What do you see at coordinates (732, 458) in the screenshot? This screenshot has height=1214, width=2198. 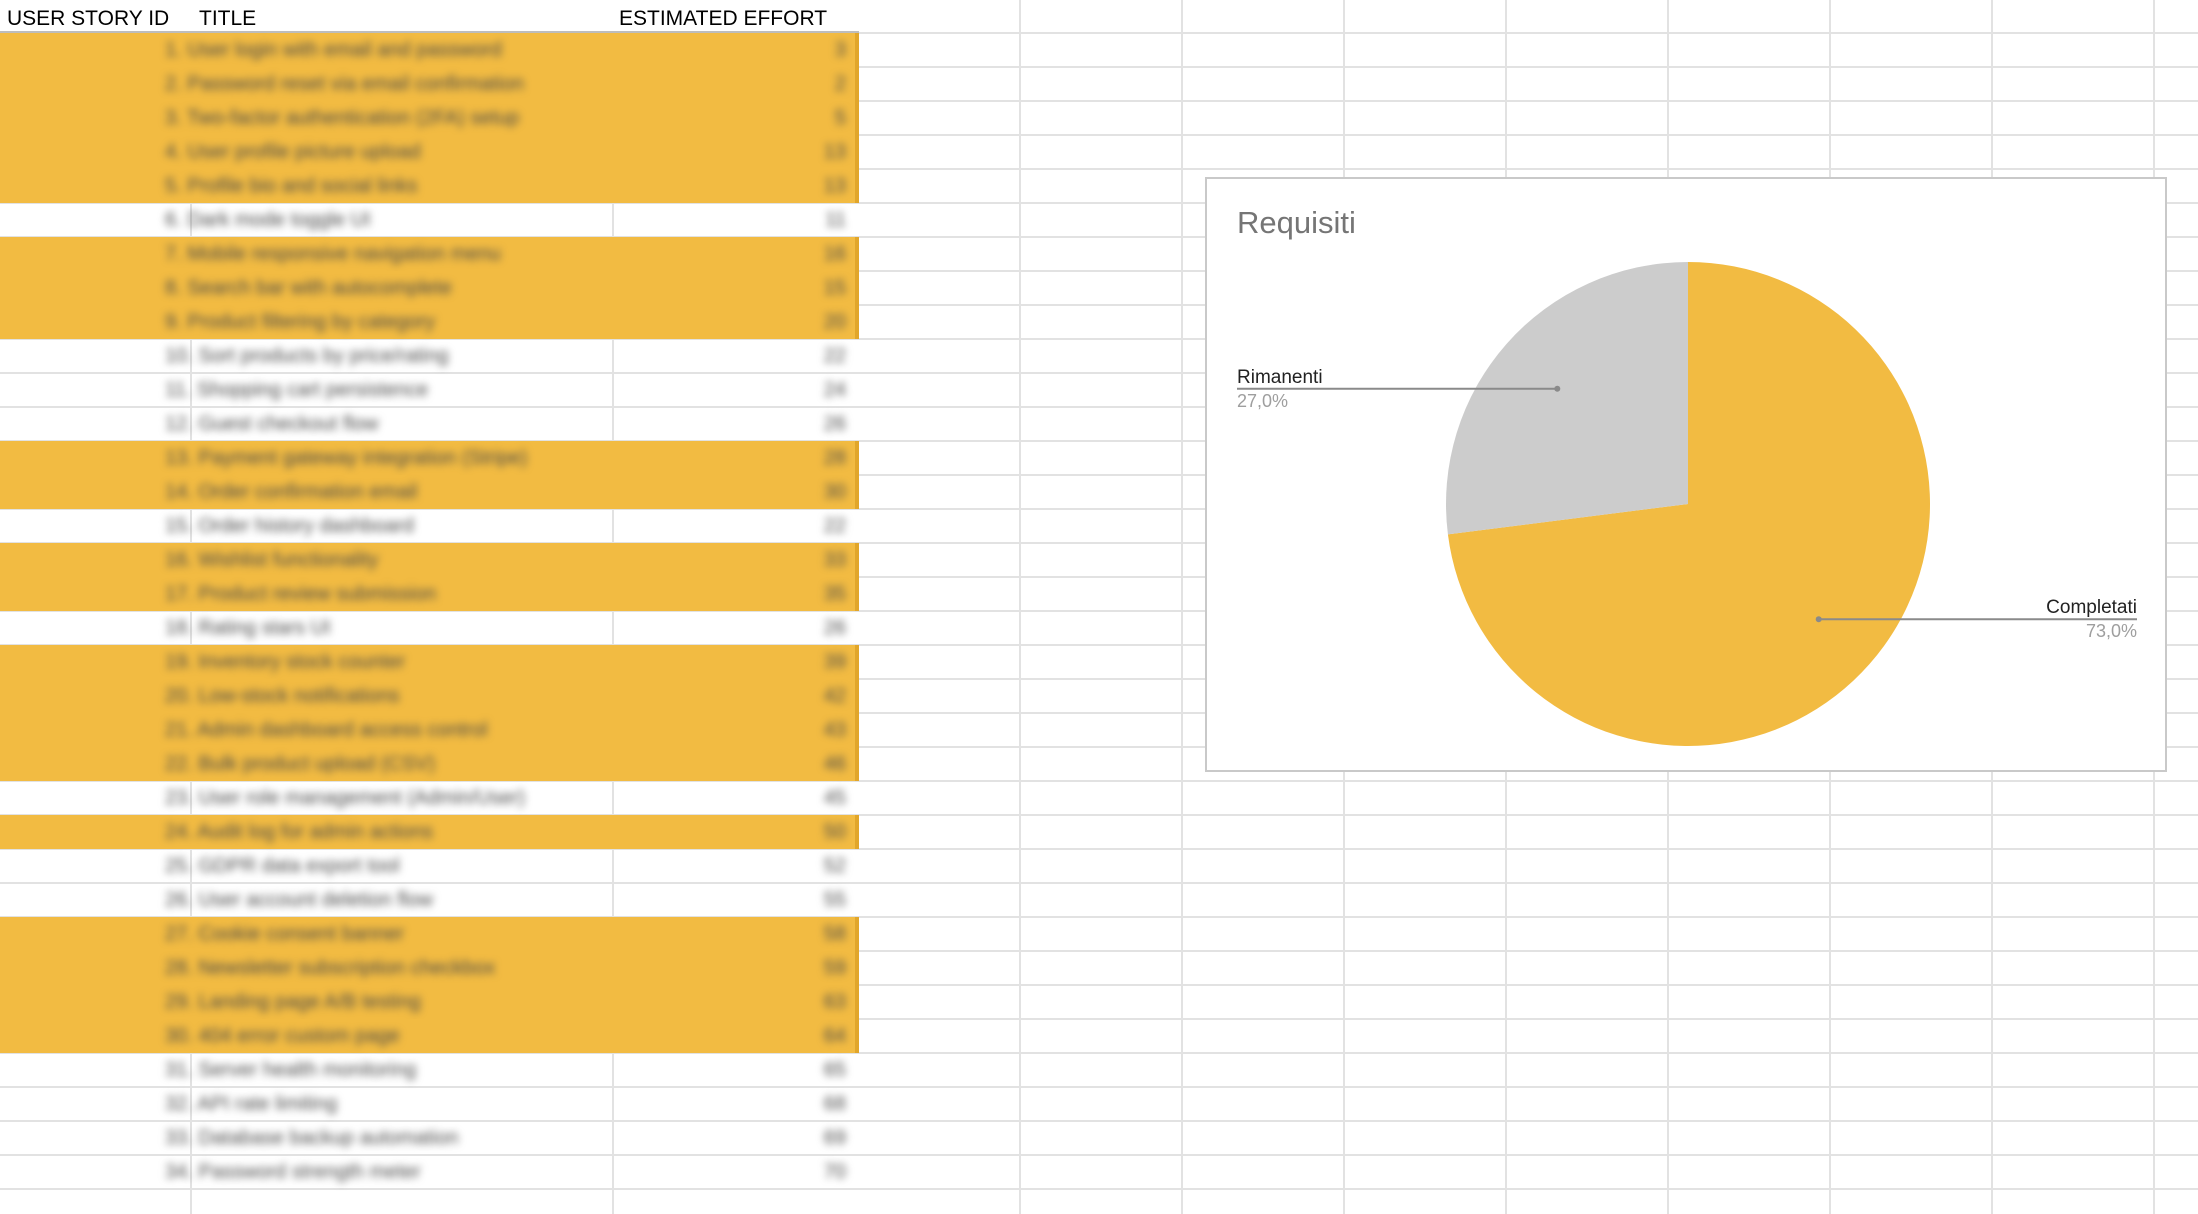 I see `cell-estimated-effort: 28` at bounding box center [732, 458].